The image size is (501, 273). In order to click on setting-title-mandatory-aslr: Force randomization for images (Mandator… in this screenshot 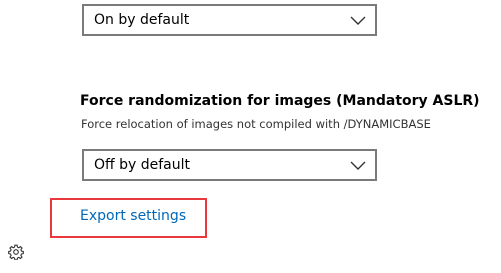, I will do `click(280, 101)`.